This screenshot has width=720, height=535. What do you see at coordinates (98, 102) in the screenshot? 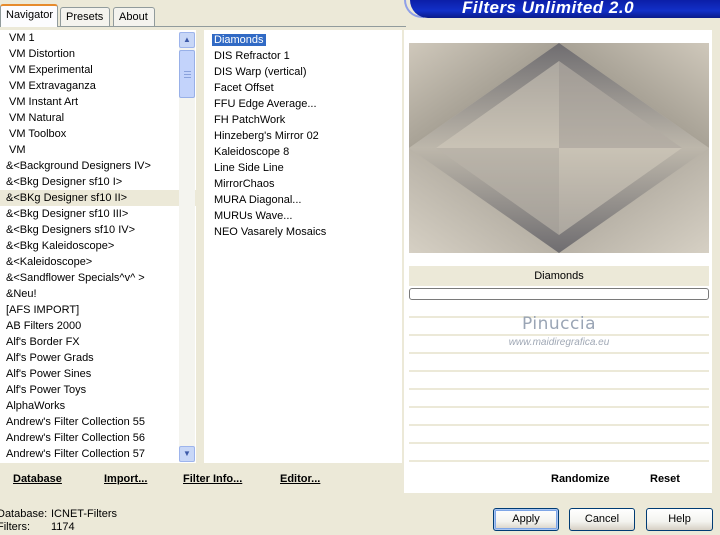
I see `category-item: VM Instant Art` at bounding box center [98, 102].